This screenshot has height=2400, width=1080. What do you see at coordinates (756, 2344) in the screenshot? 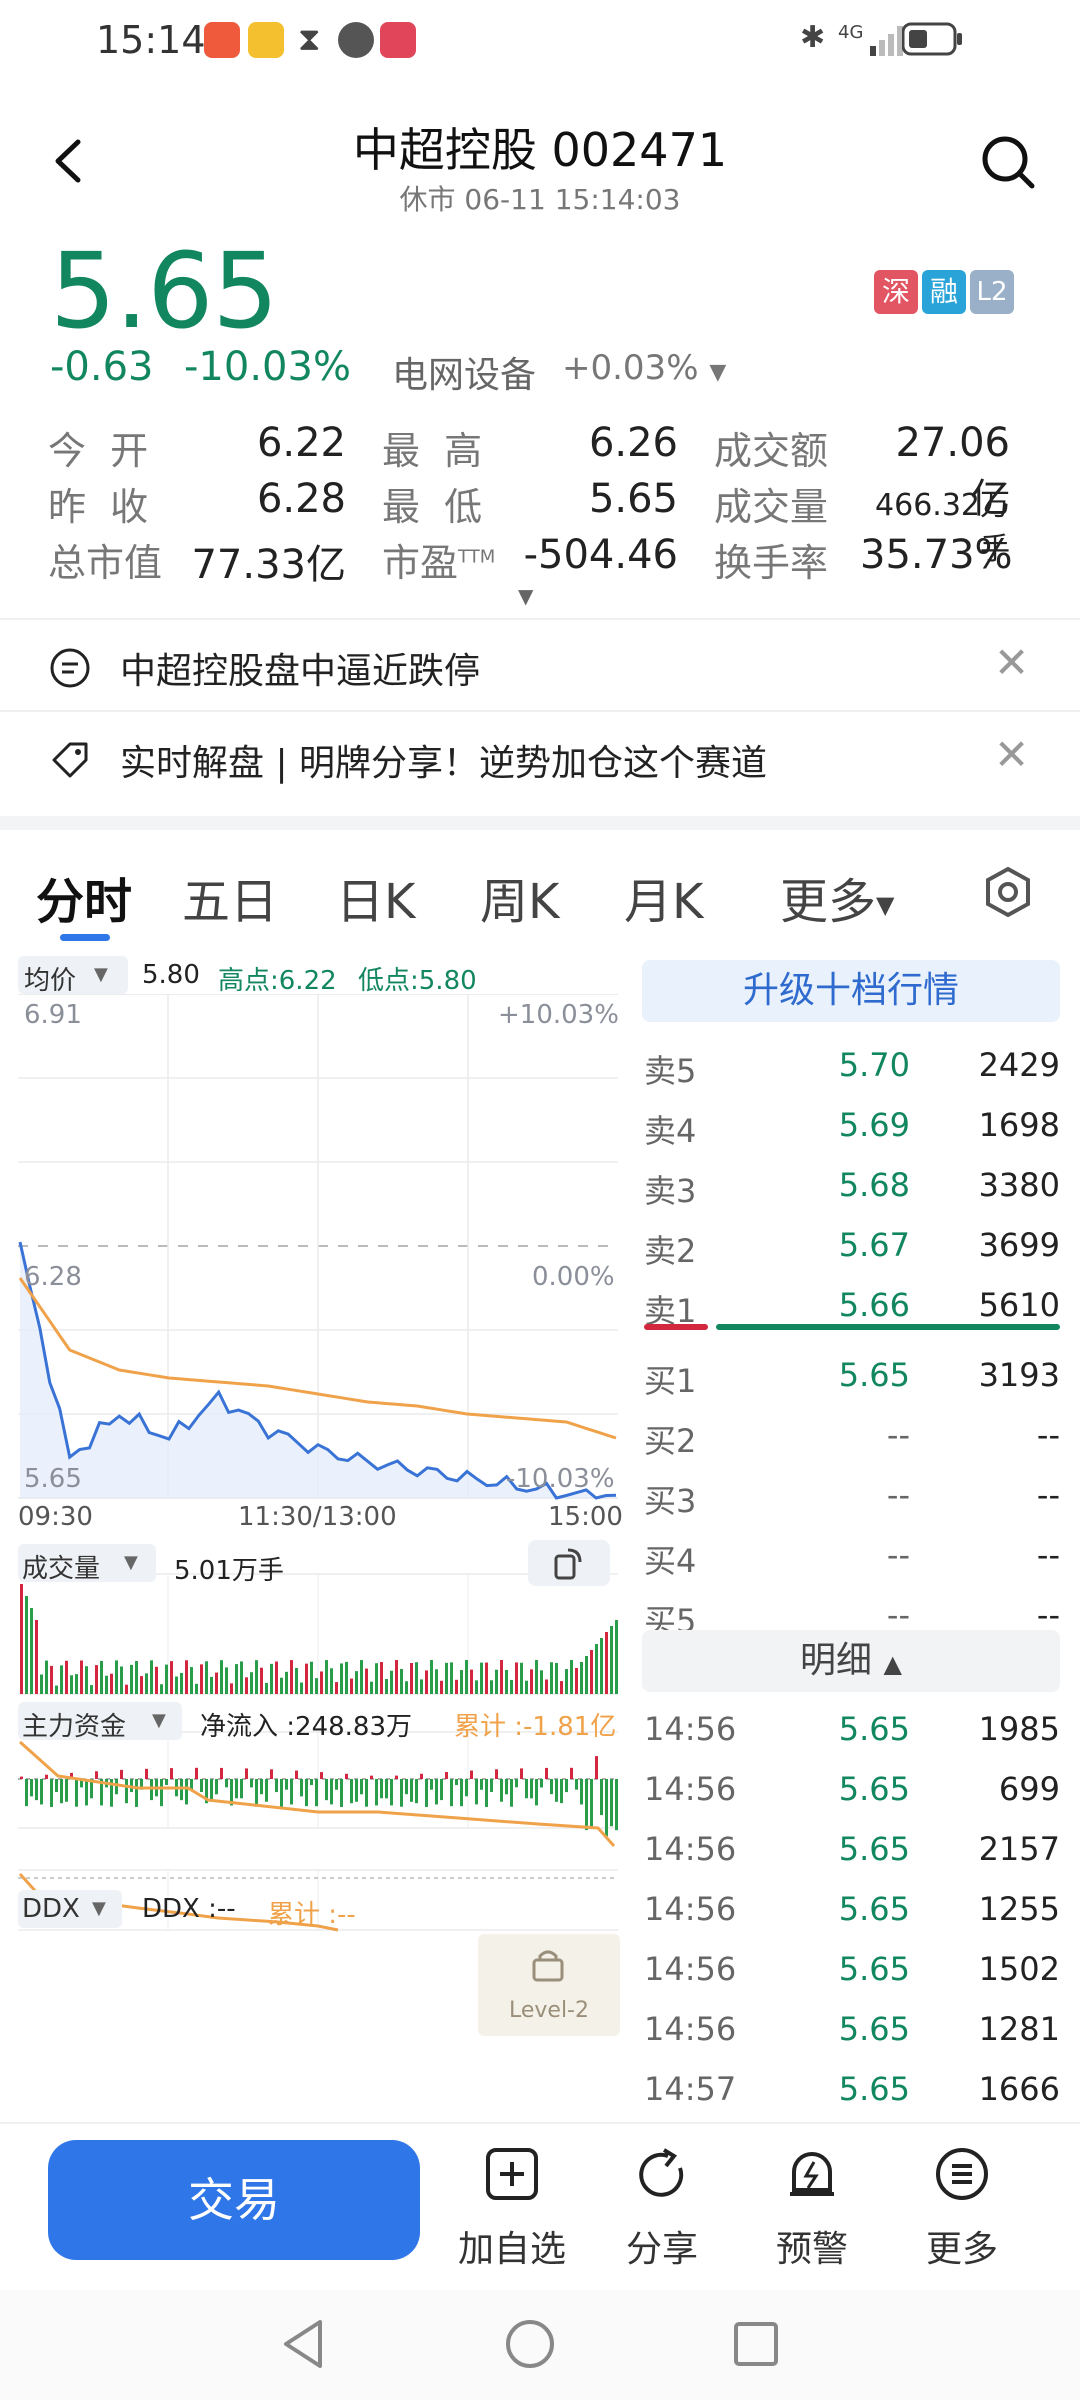
I see `nav-recents-icon` at bounding box center [756, 2344].